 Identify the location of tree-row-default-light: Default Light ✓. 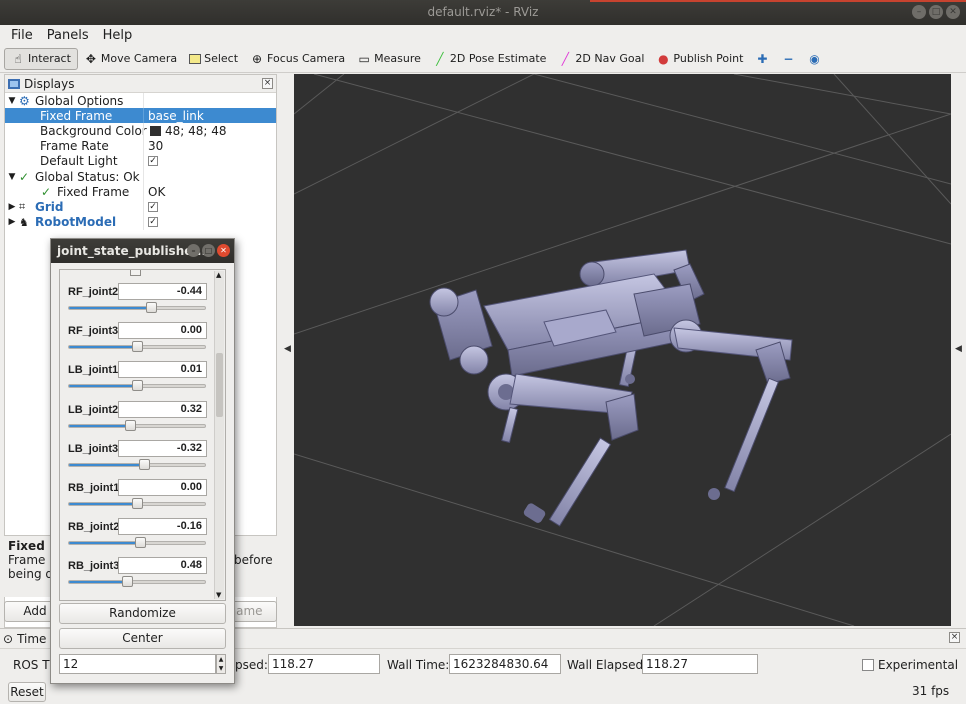
(140, 161).